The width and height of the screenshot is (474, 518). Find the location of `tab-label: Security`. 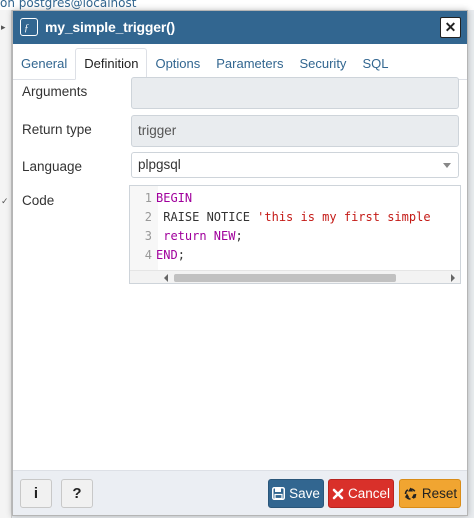

tab-label: Security is located at coordinates (323, 63).